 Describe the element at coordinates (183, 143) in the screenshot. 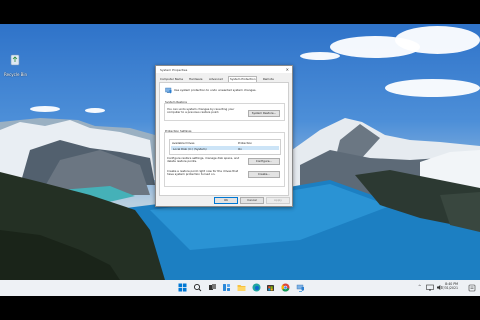

I see `column-header-drives: Available Drives` at that location.